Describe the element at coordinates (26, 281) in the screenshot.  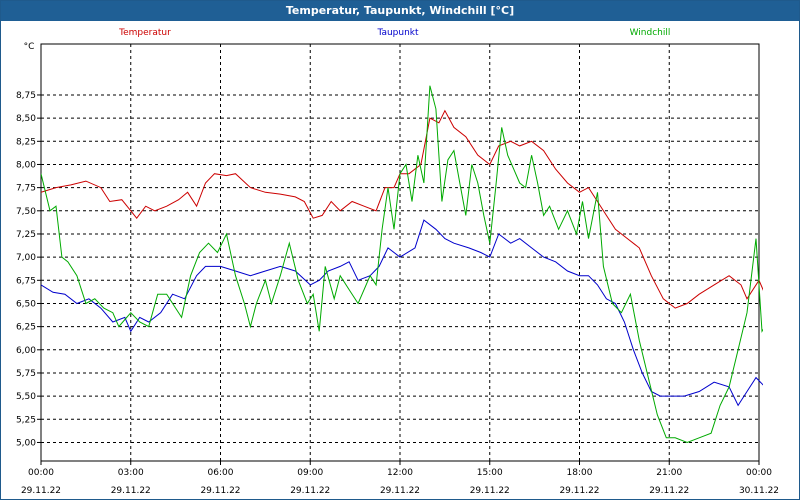
I see `y-tick-label: 6,75` at that location.